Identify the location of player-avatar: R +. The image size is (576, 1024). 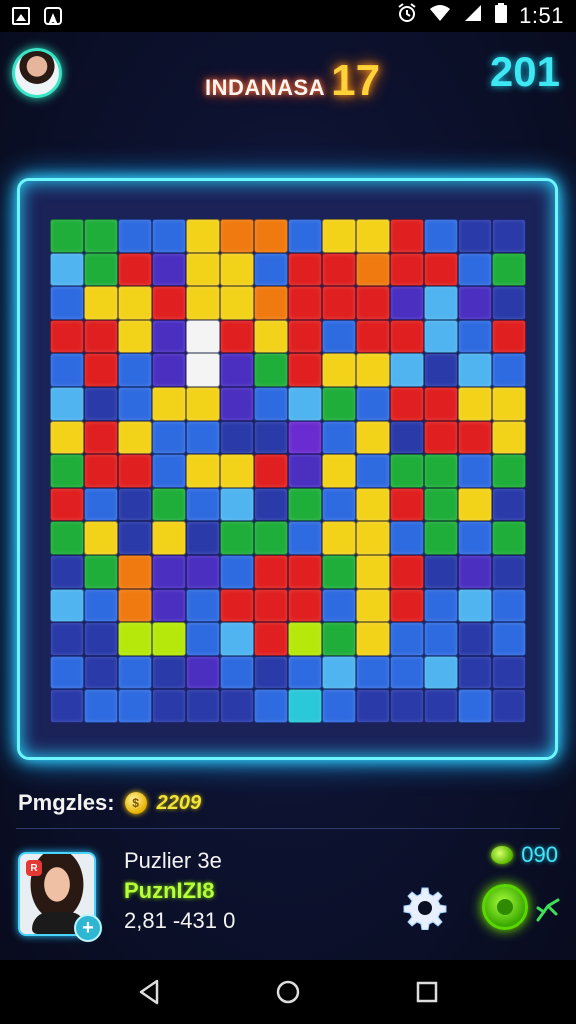
(60, 897).